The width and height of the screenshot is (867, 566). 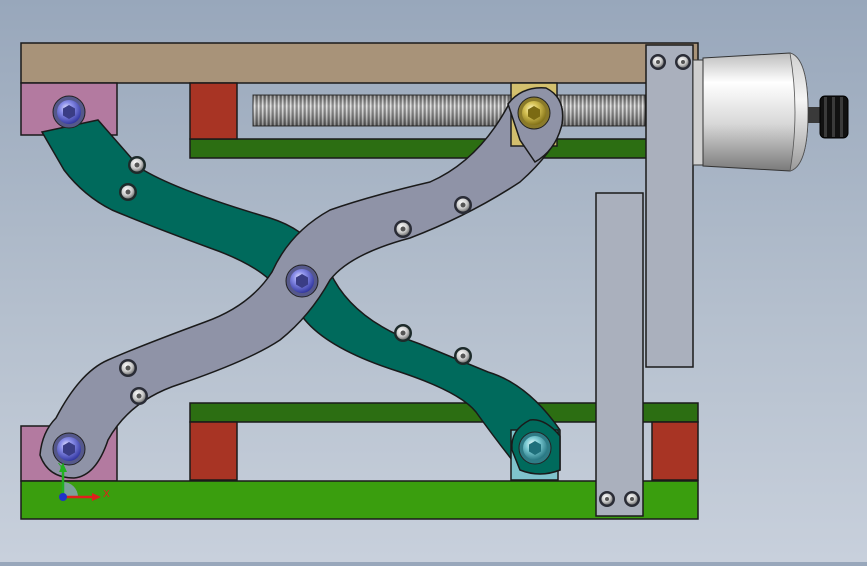 What do you see at coordinates (106, 494) in the screenshot?
I see `x-axis-label: X` at bounding box center [106, 494].